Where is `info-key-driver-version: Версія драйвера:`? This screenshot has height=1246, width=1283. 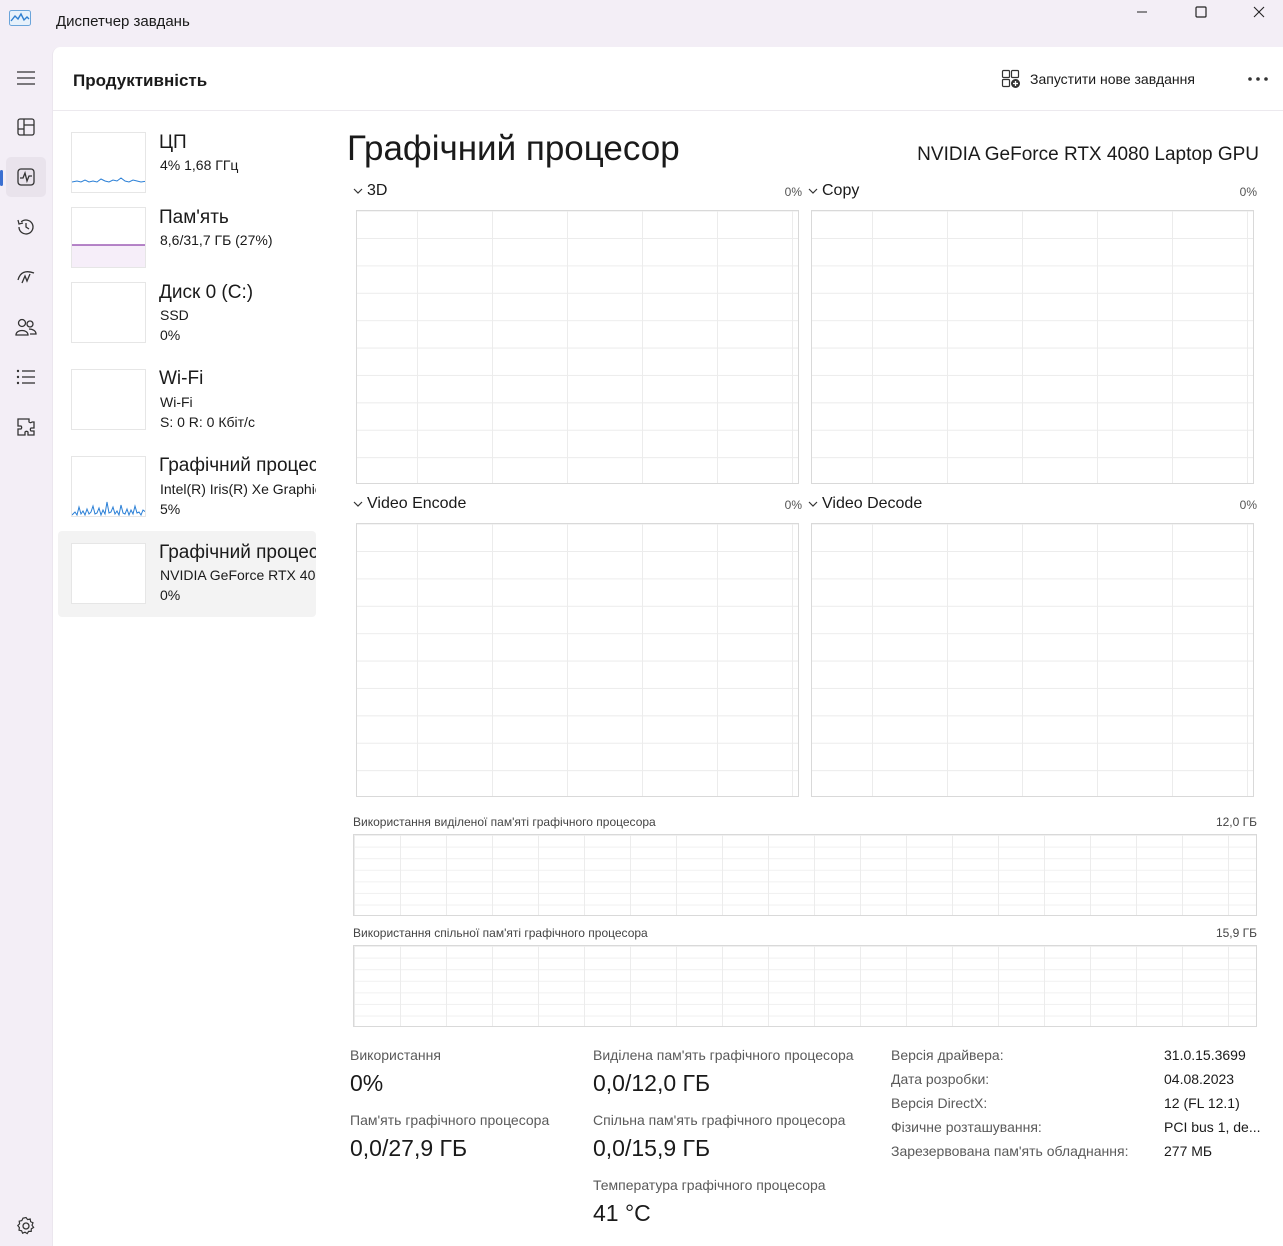
info-key-driver-version: Версія драйвера: is located at coordinates (947, 1055).